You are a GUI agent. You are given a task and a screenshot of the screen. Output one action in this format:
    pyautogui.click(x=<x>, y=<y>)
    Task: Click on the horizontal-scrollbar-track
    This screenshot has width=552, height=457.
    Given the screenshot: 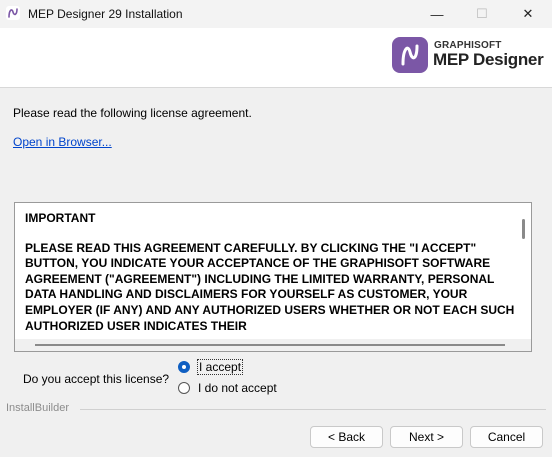 What is the action you would take?
    pyautogui.click(x=273, y=345)
    